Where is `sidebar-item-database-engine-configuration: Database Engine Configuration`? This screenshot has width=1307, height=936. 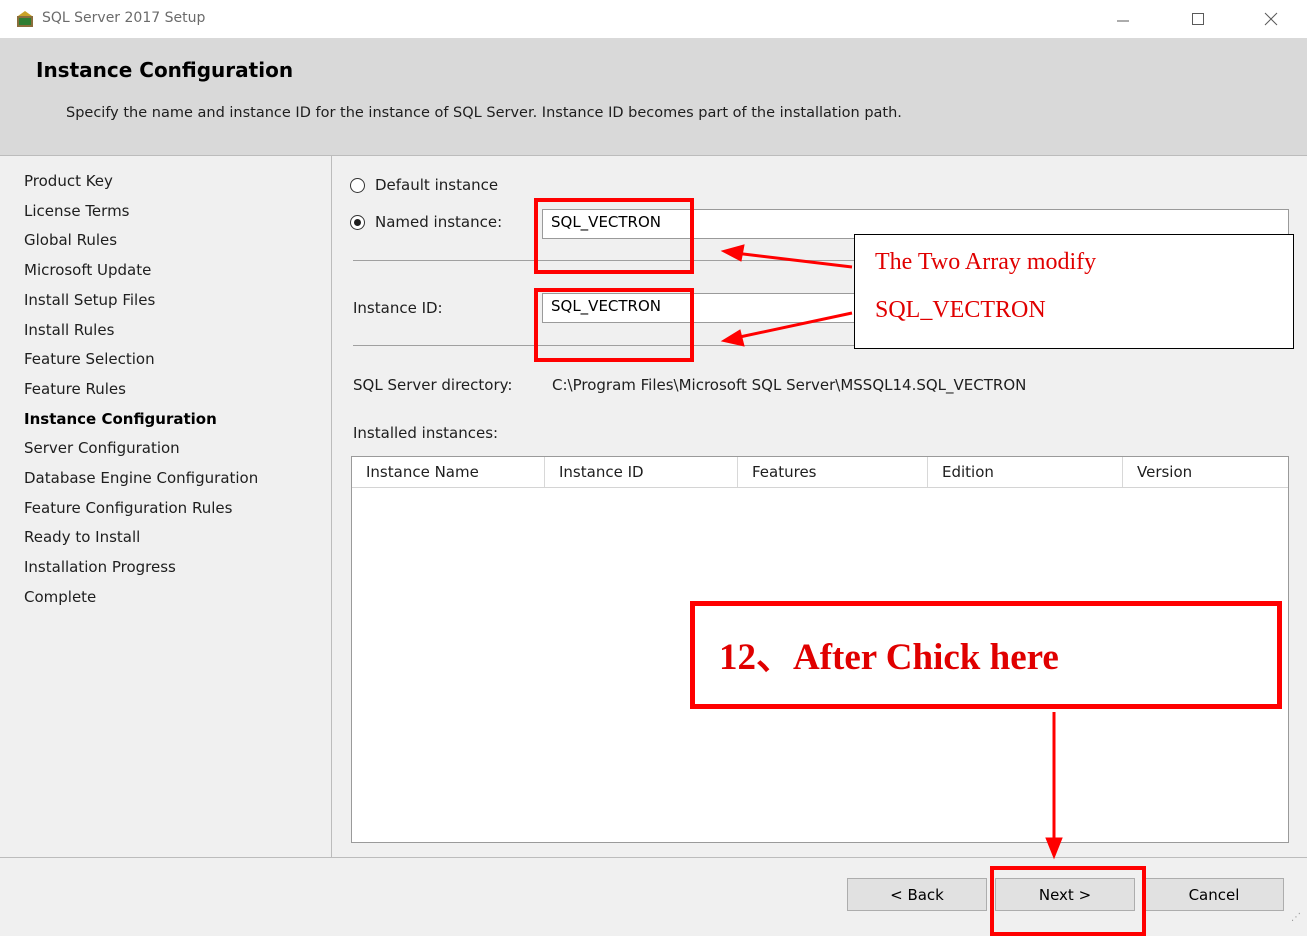 sidebar-item-database-engine-configuration: Database Engine Configuration is located at coordinates (141, 478).